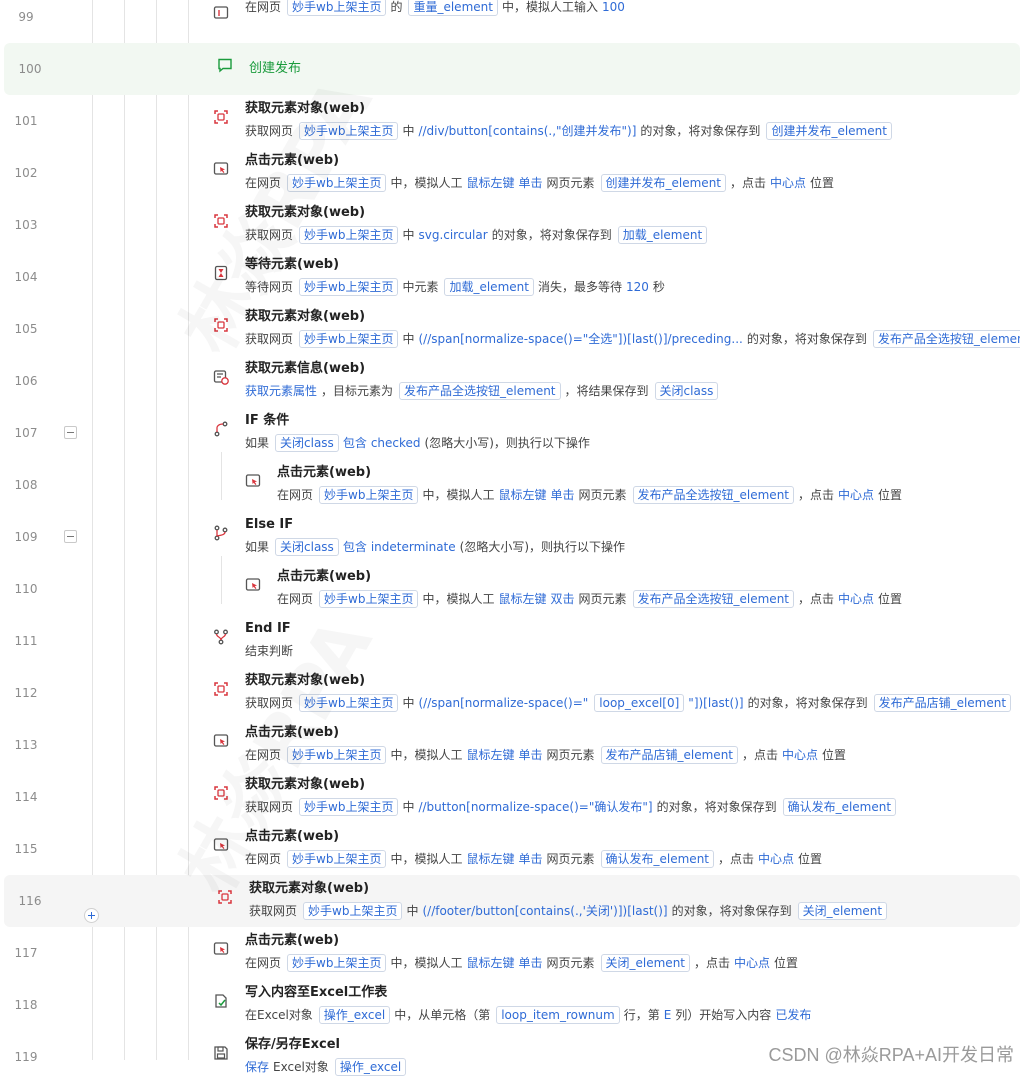 The height and width of the screenshot is (1083, 1020). I want to click on variable-tag: loop_item_rownum, so click(558, 1015).